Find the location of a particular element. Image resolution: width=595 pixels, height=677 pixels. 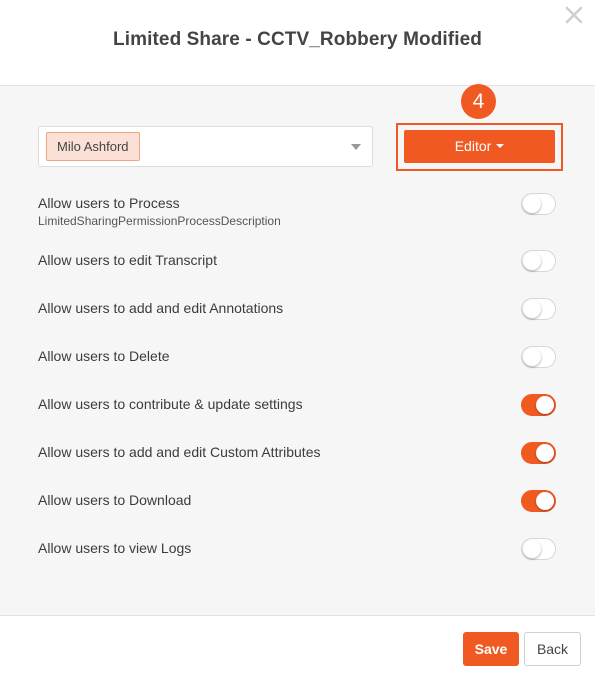

toggle-download is located at coordinates (538, 501).